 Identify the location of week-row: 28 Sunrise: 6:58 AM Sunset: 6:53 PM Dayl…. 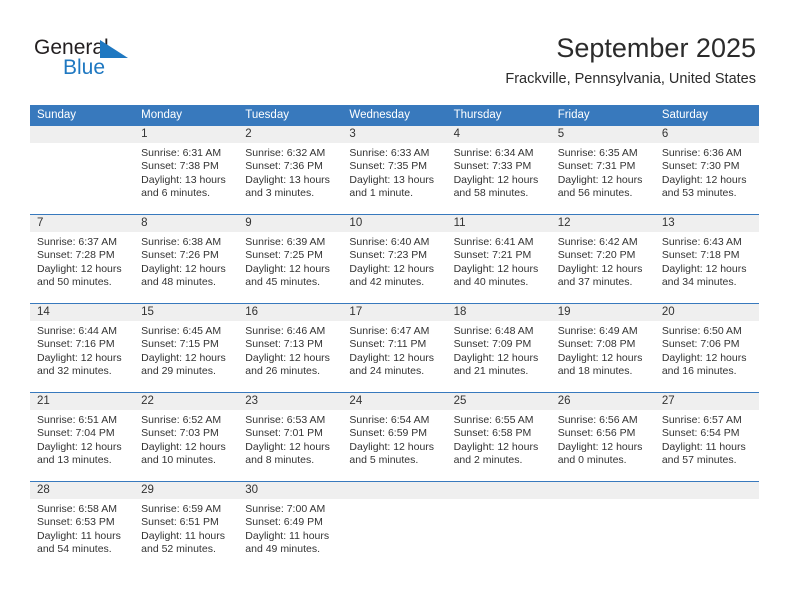
(394, 526).